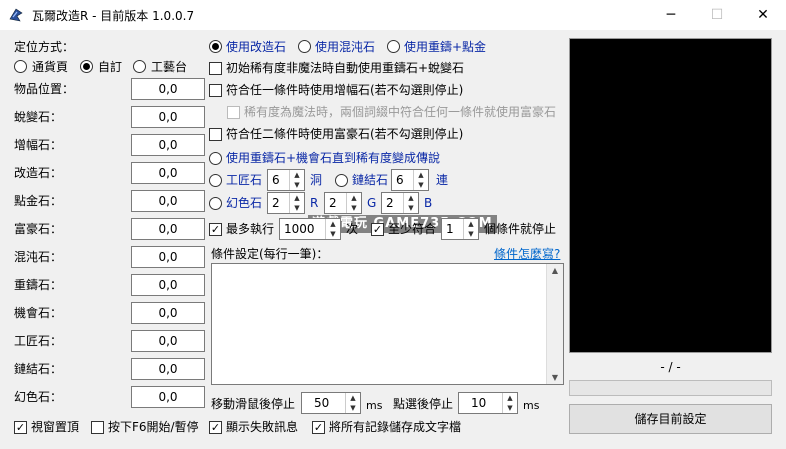 This screenshot has height=449, width=786. Describe the element at coordinates (55, 427) in the screenshot. I see `always-on-top-label: 視窗置頂` at that location.